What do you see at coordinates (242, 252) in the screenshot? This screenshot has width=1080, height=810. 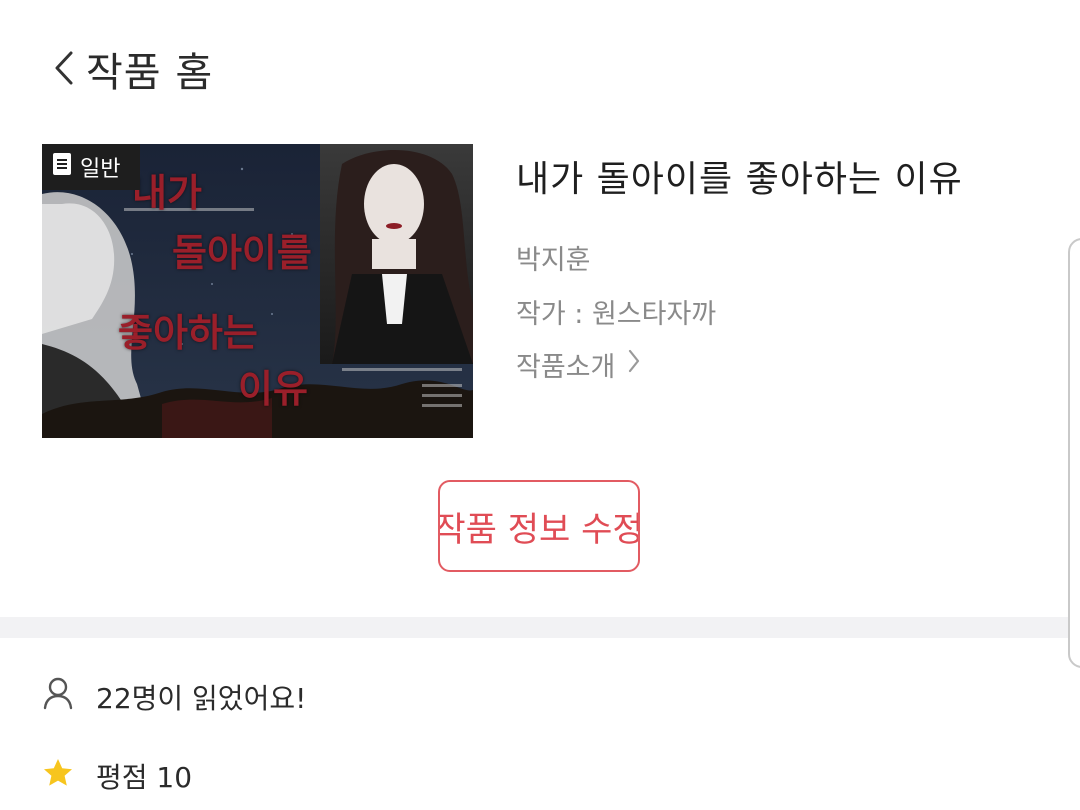 I see `cover-text-line: 돌아이를` at bounding box center [242, 252].